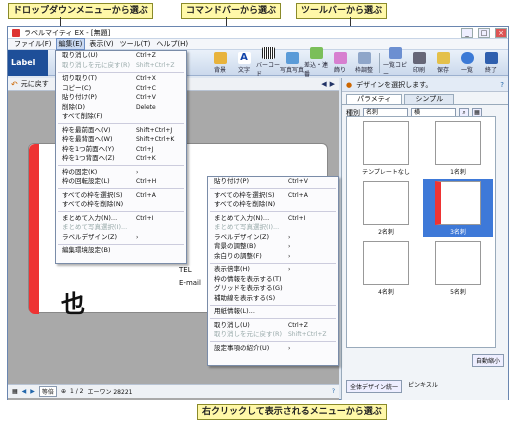 This screenshot has height=427, width=516. I want to click on panel-help-icon: ?, so click(502, 85).